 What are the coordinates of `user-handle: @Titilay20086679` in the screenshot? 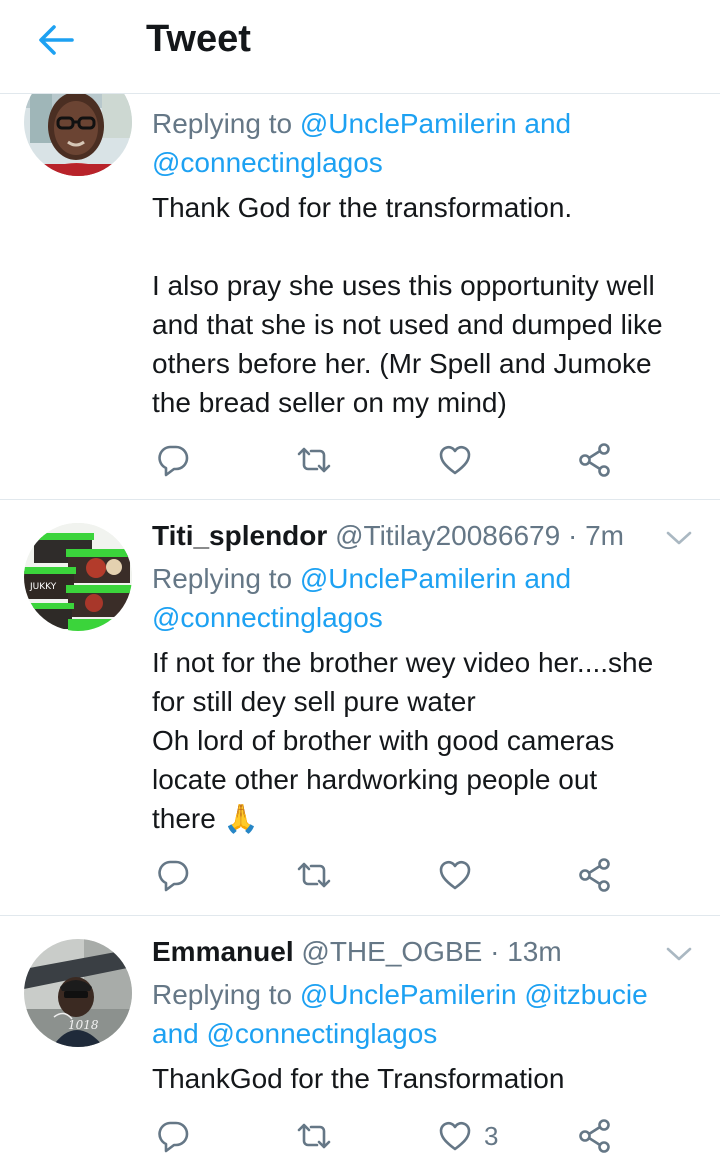 It's located at (447, 535).